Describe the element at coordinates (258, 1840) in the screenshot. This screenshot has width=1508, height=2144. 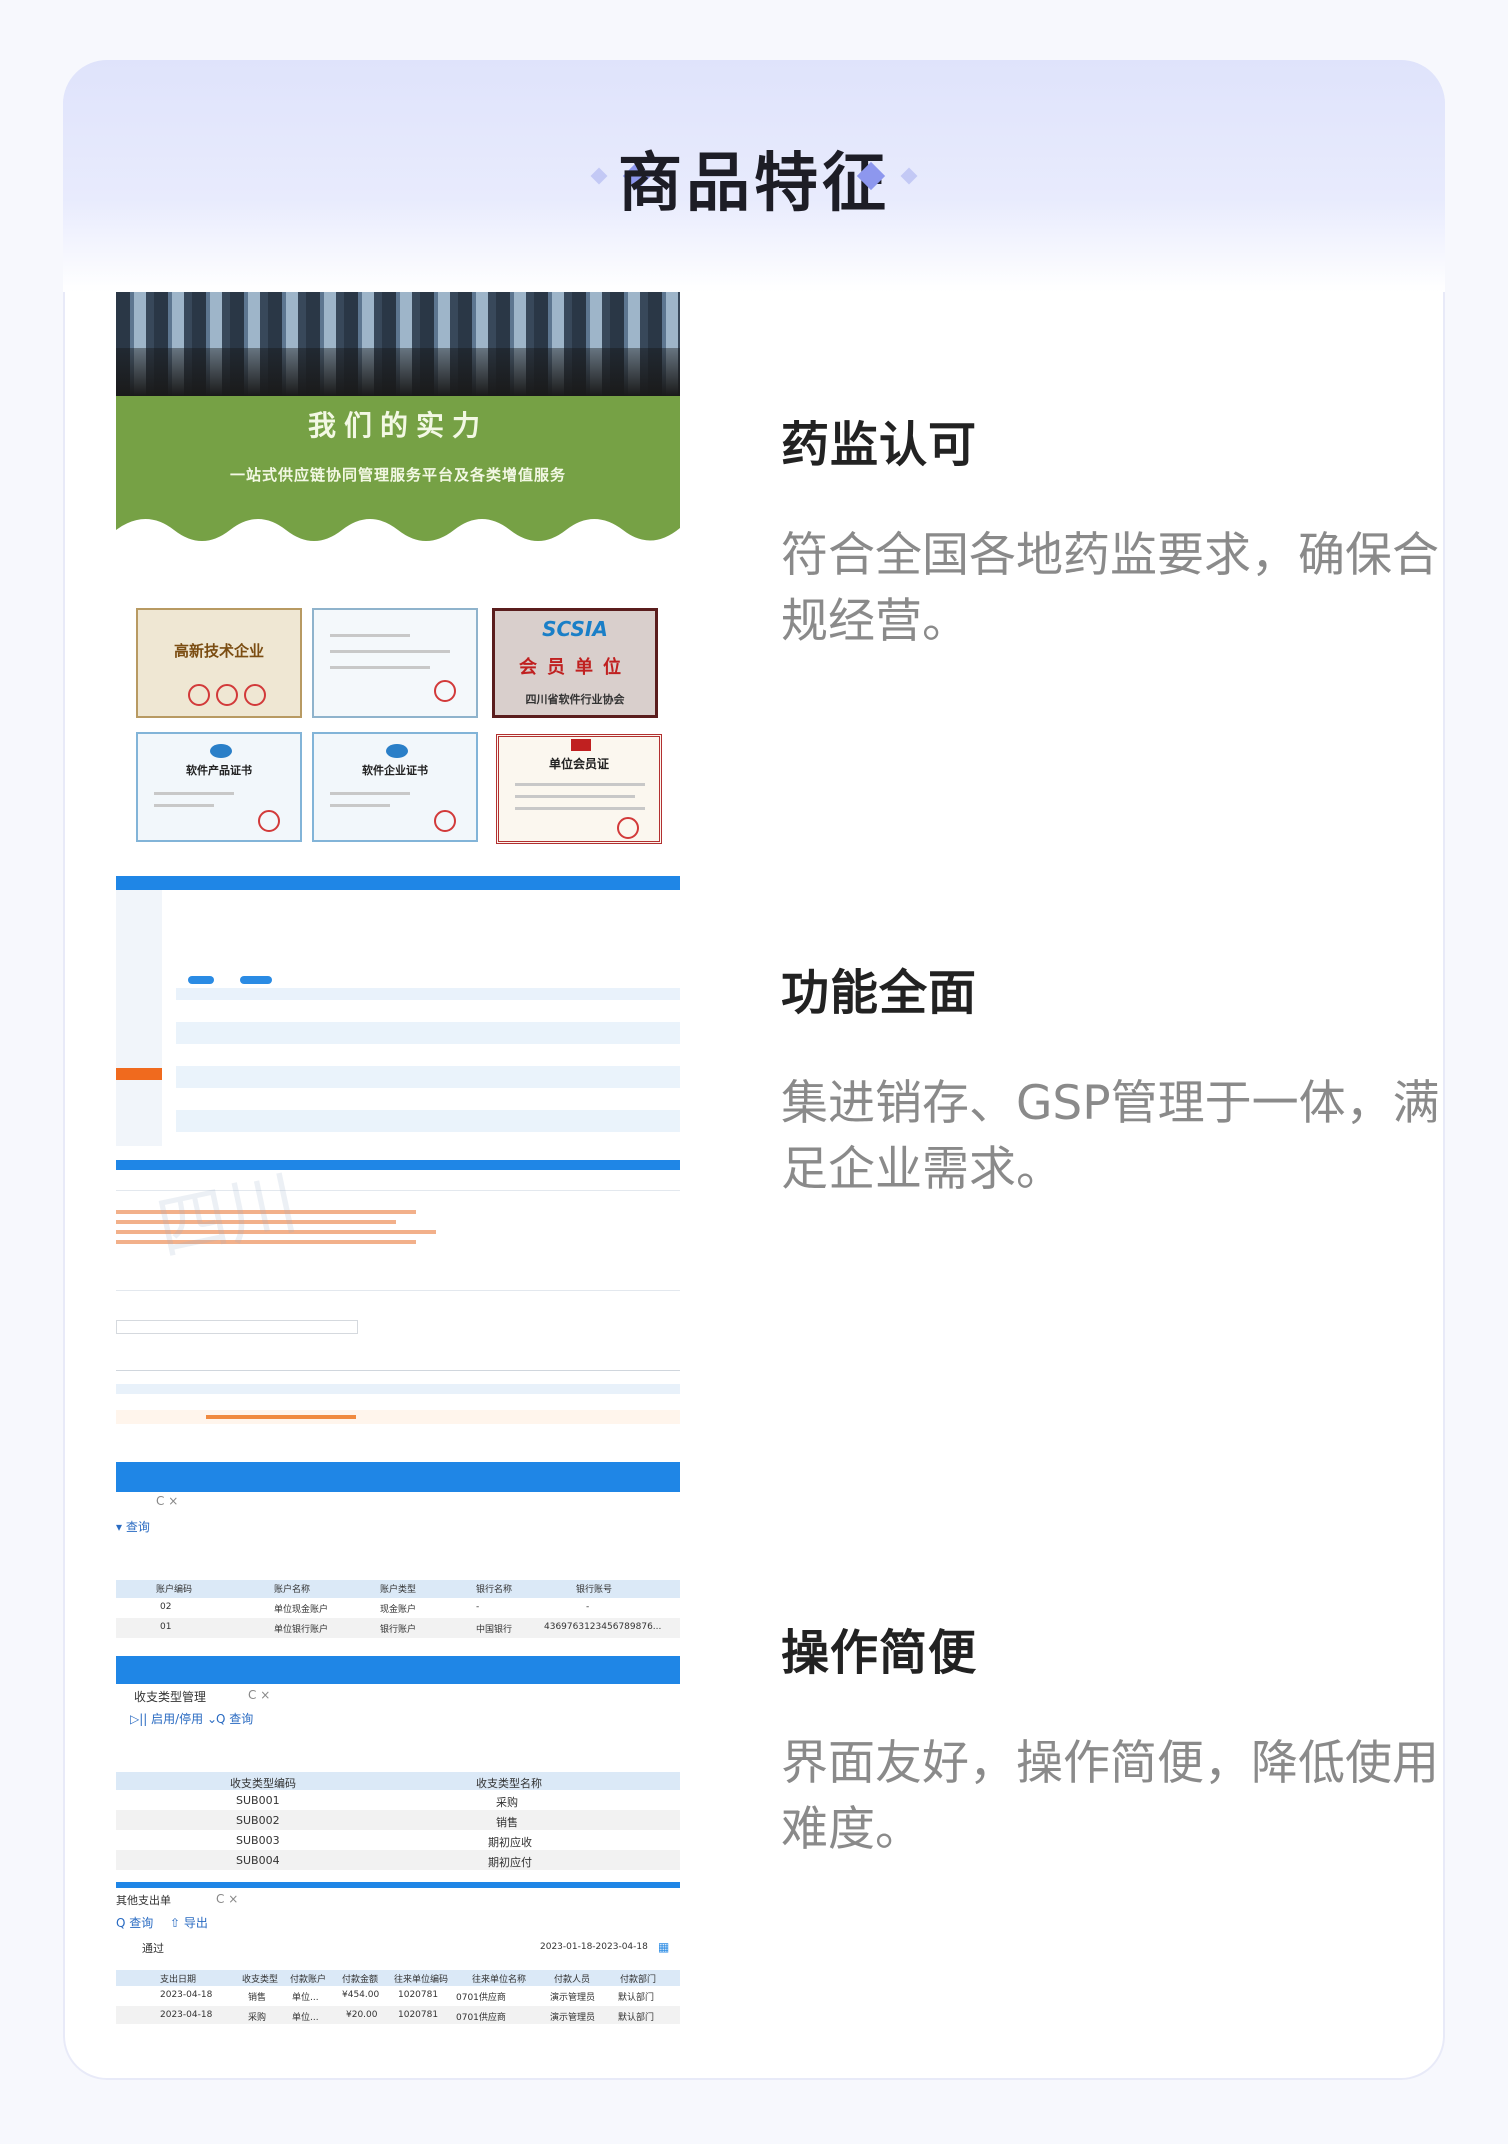
I see `table-cell: SUB003` at that location.